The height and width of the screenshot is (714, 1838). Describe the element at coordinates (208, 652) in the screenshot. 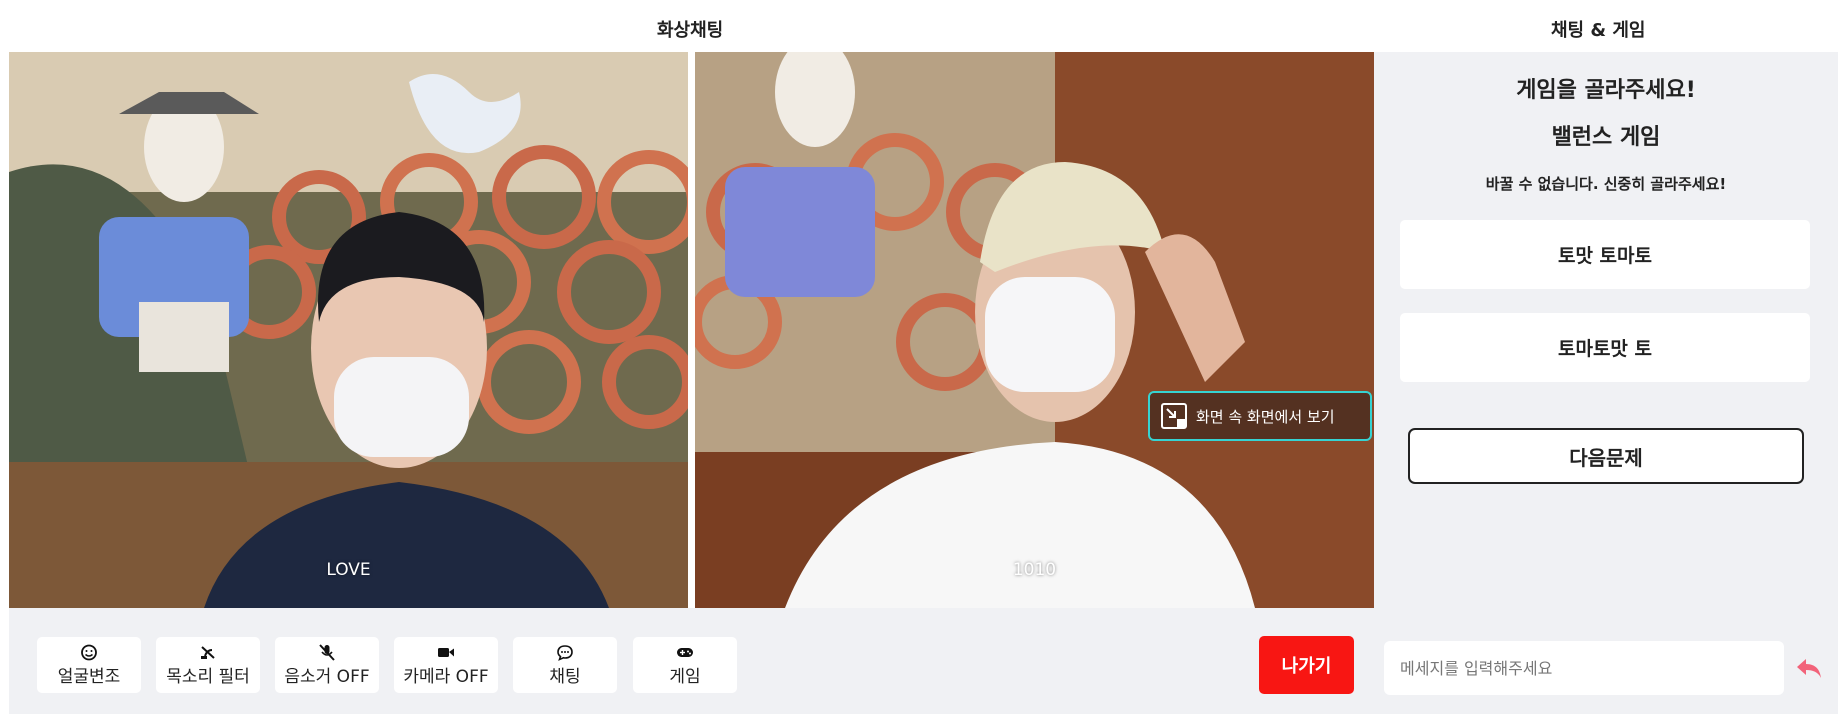

I see `voice-filter-icon` at that location.